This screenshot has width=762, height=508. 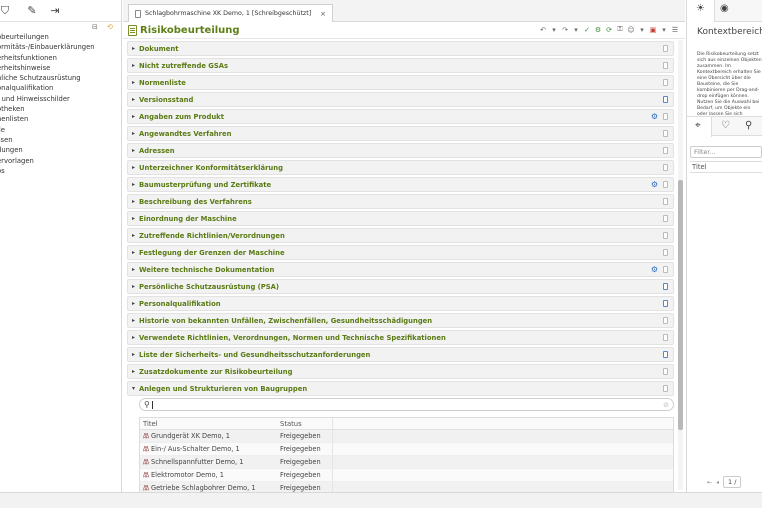 What do you see at coordinates (400, 201) in the screenshot?
I see `section-header: ▸ Beschreibung des Verfahrens` at bounding box center [400, 201].